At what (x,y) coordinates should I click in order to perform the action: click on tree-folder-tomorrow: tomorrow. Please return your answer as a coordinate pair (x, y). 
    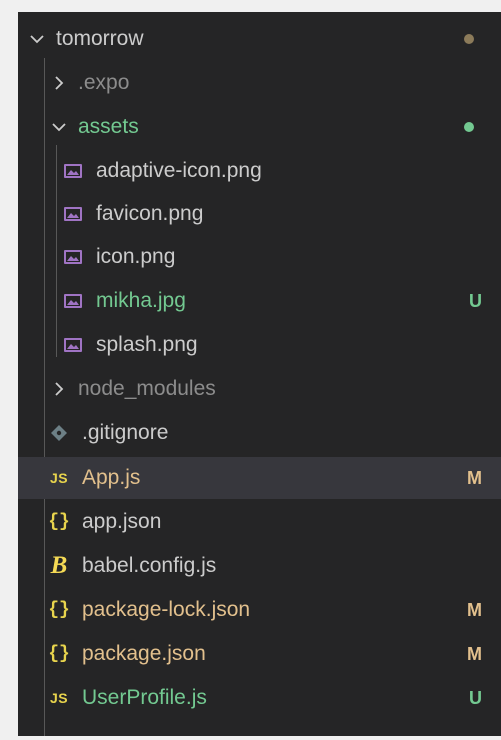
    Looking at the image, I should click on (259, 39).